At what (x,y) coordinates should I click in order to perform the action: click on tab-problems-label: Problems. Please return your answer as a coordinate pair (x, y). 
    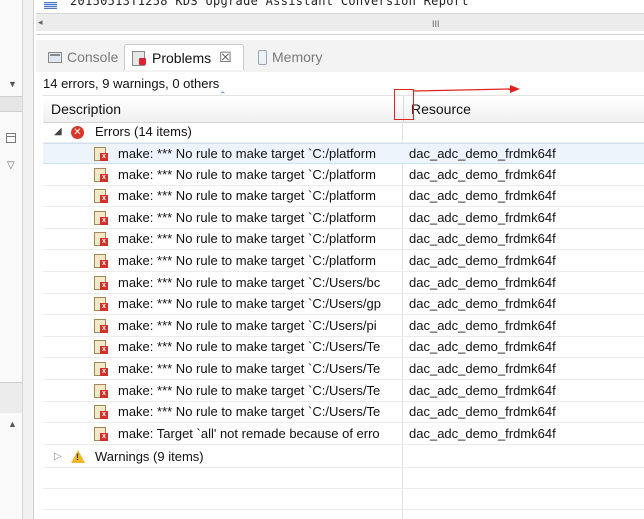
    Looking at the image, I should click on (182, 57).